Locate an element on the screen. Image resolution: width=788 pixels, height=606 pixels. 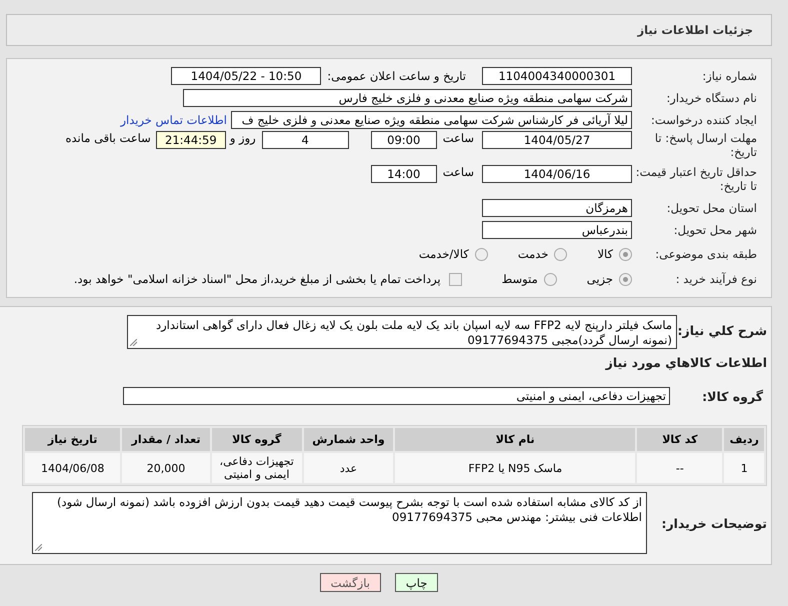
description-field: ماسک فیلتر دارپنج لایه FFP2 سه لایه اسپان باند یک لایه ملت بلون یک لایه زغال فعال دارای گواهی استاندارد (نمونه ارسال گردد)مجبی 09177694375 is located at coordinates (402, 332).